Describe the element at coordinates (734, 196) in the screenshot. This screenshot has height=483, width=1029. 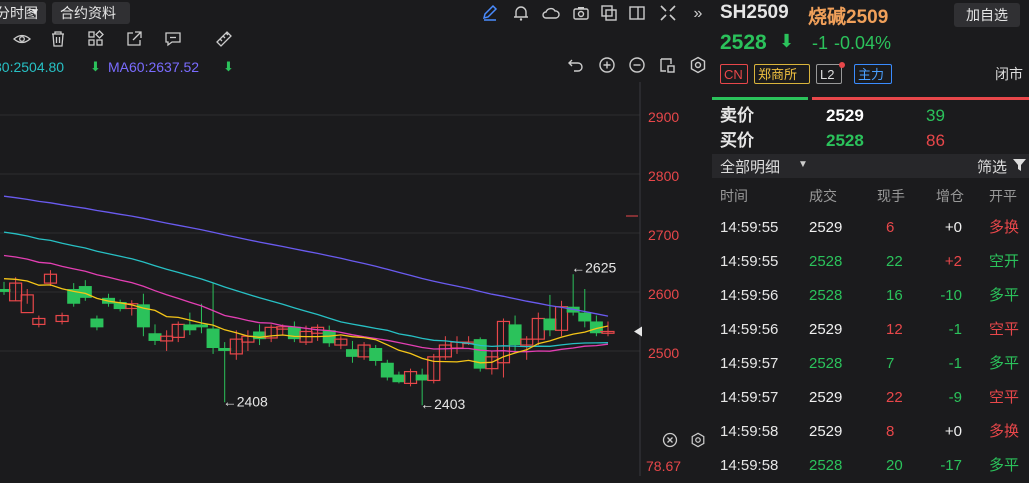
I see `col-time: 时间` at that location.